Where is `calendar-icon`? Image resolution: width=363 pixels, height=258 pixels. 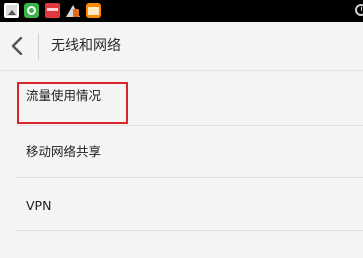
calendar-icon is located at coordinates (93, 10).